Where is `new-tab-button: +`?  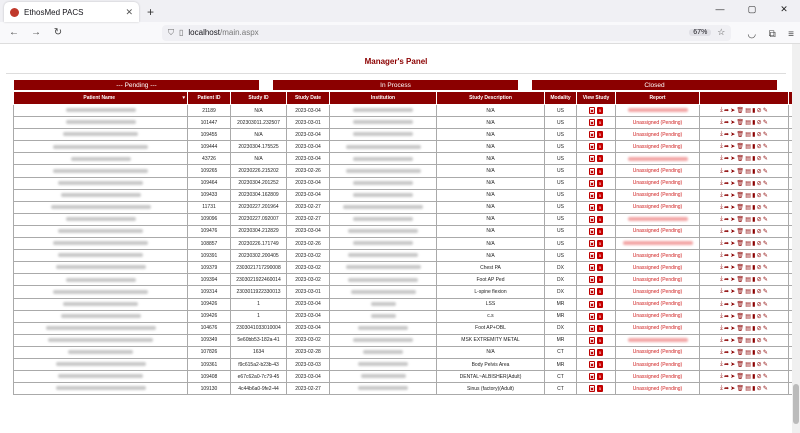
new-tab-button: + is located at coordinates (150, 12).